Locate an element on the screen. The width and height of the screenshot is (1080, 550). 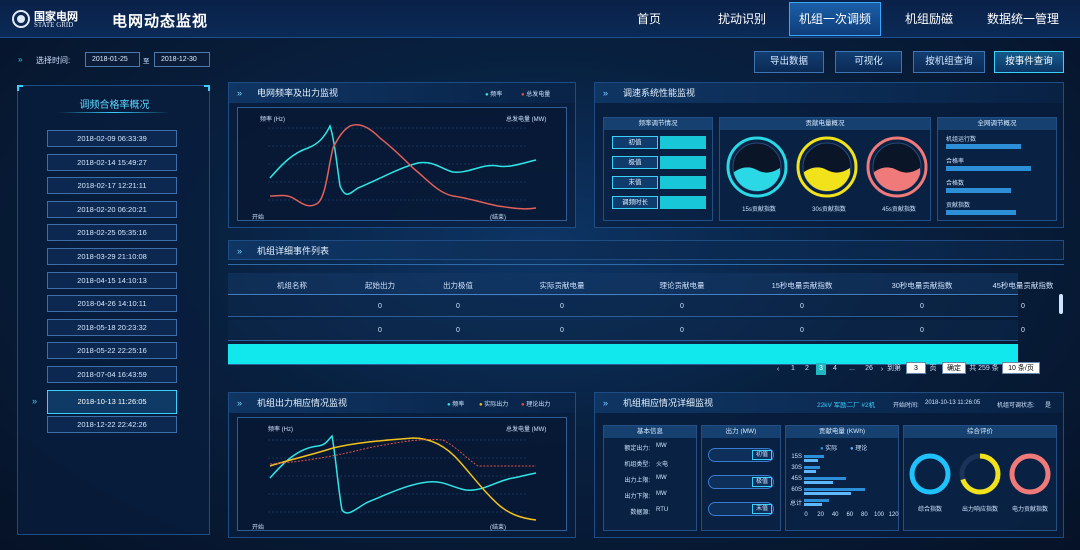
page-number: 2 is located at coordinates (807, 369).